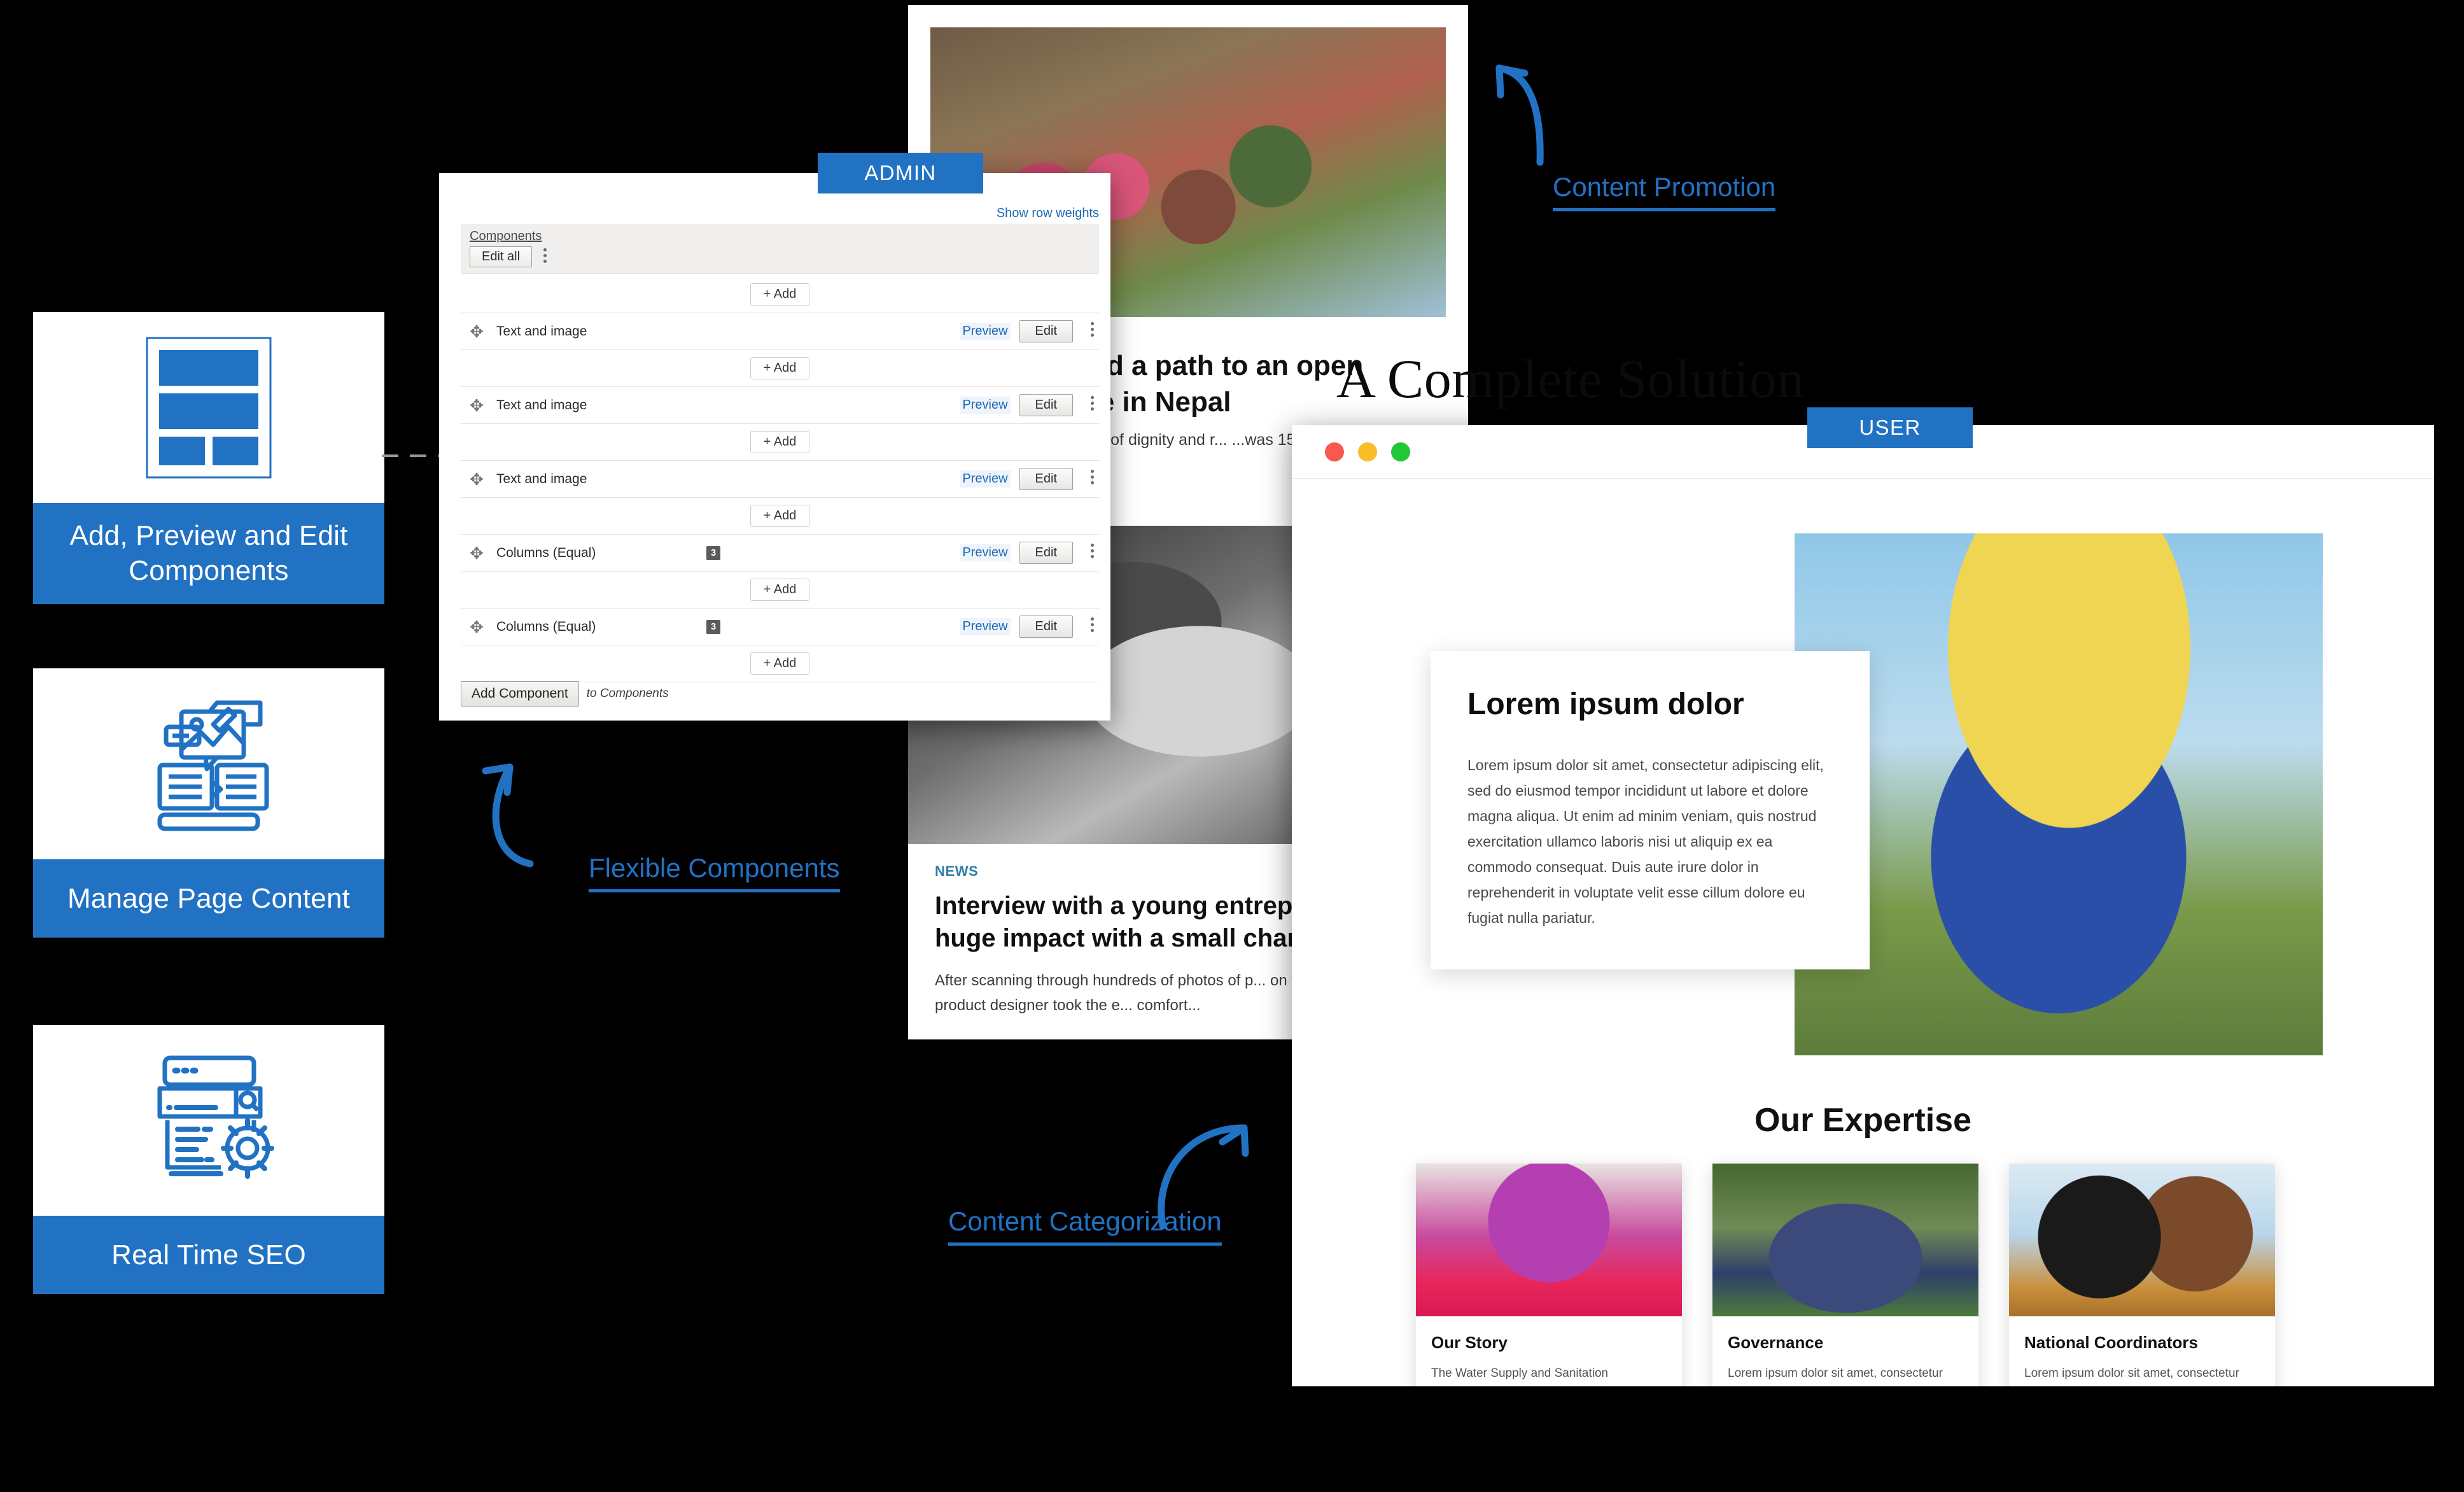  I want to click on annotation-content-categorization: Content Categorization, so click(1085, 1226).